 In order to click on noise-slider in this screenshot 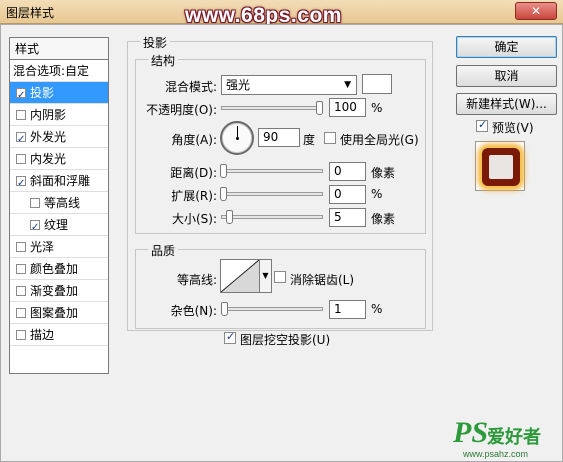, I will do `click(272, 309)`.